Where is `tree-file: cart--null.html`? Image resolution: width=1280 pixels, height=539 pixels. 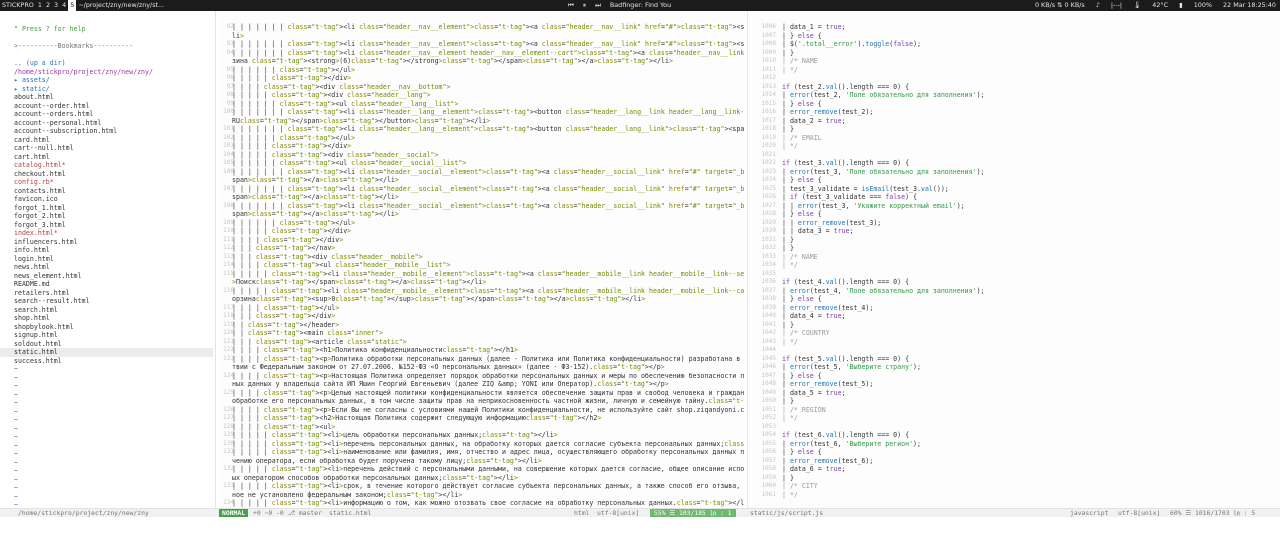 tree-file: cart--null.html is located at coordinates (113, 148).